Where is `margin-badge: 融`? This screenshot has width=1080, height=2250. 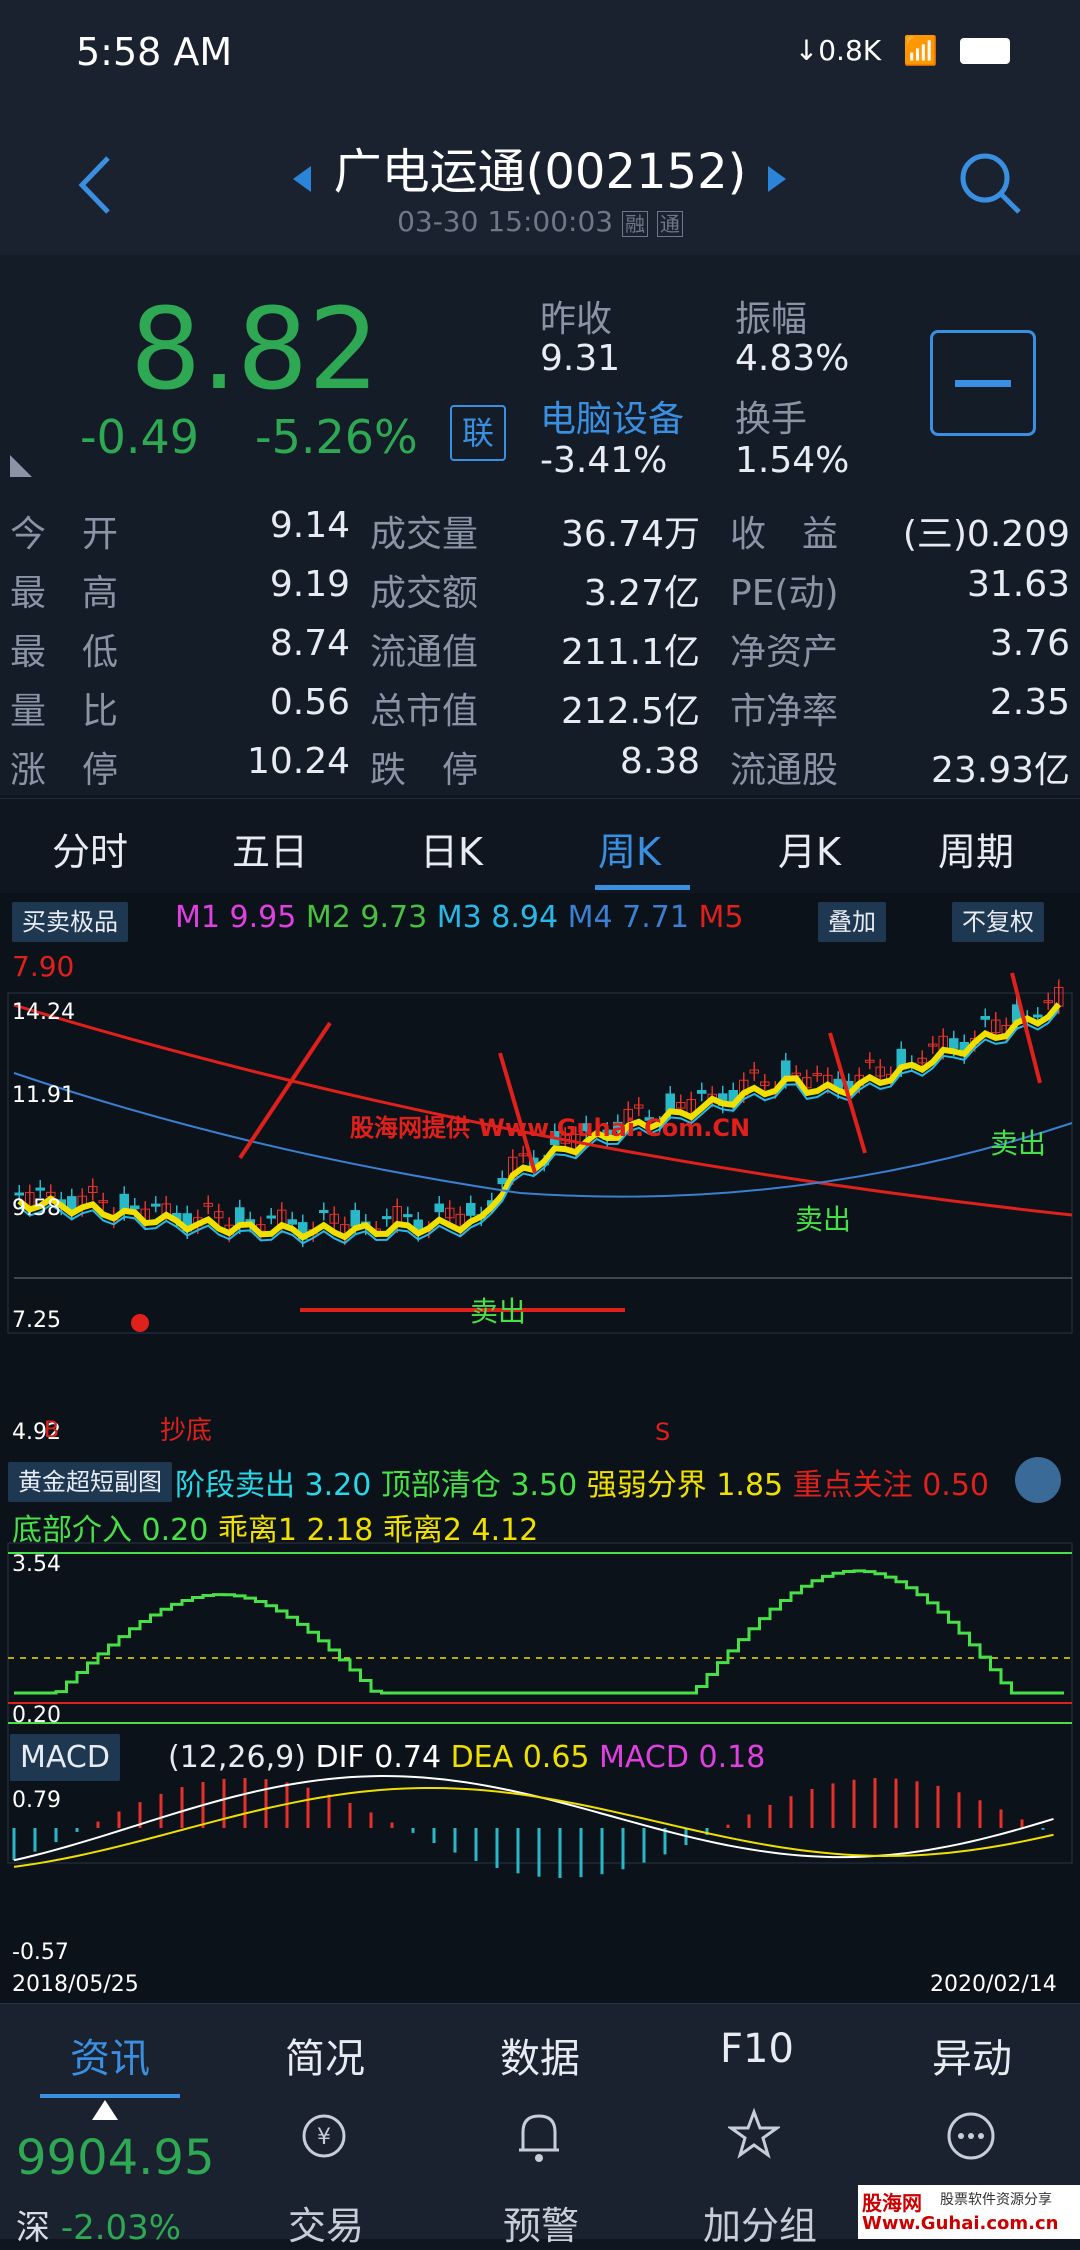
margin-badge: 融 is located at coordinates (635, 224).